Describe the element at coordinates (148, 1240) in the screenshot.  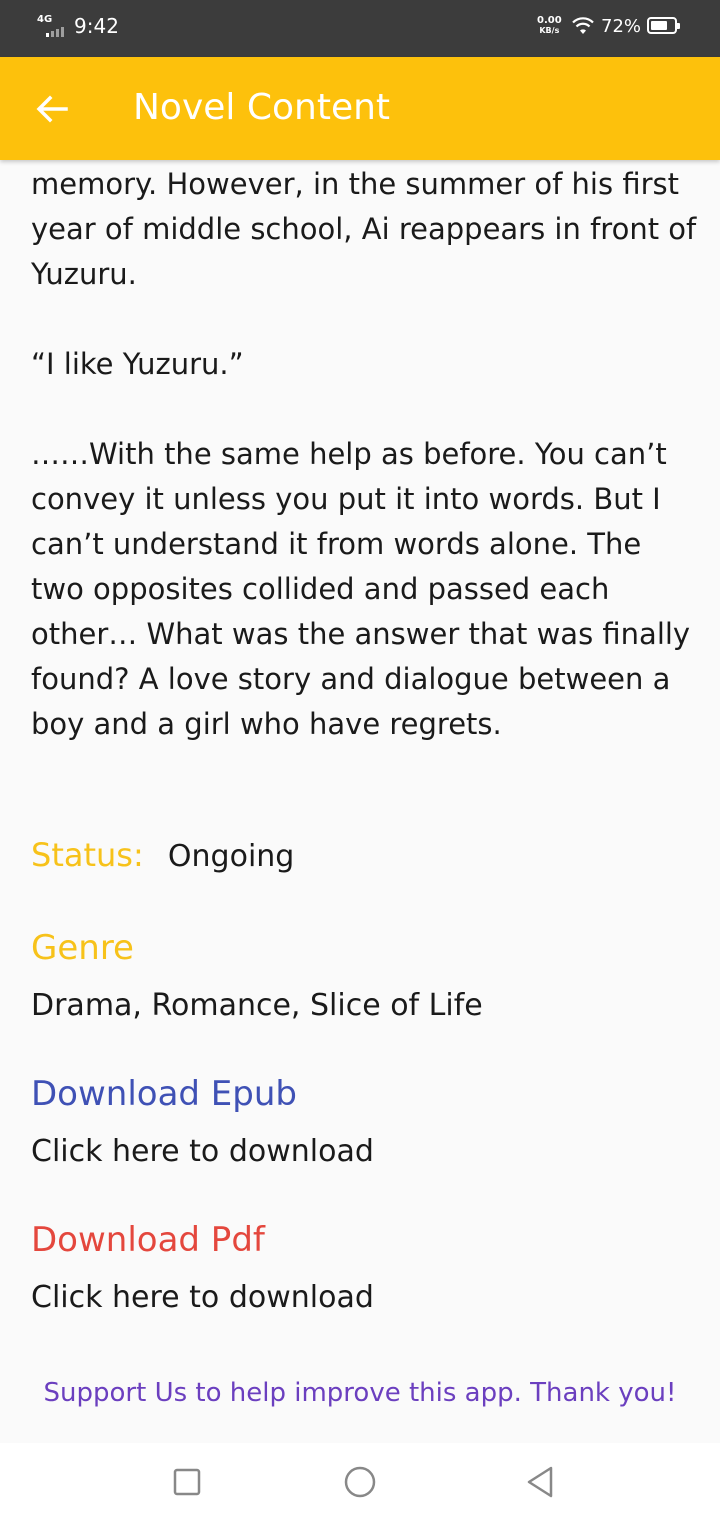
I see `download-pdf-title: Download Pdf` at that location.